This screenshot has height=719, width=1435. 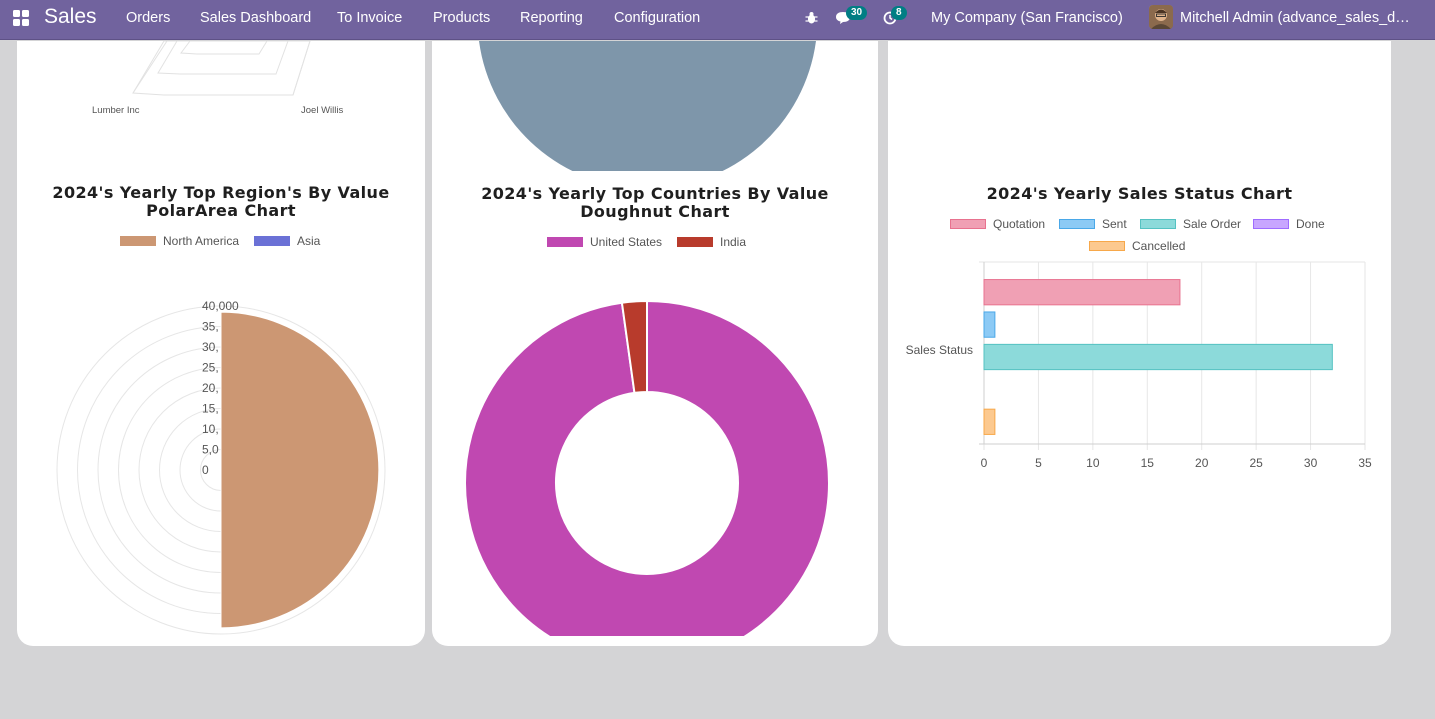 What do you see at coordinates (1139, 193) in the screenshot?
I see `bar-chart-title: 2024's Yearly Sales Status Chart` at bounding box center [1139, 193].